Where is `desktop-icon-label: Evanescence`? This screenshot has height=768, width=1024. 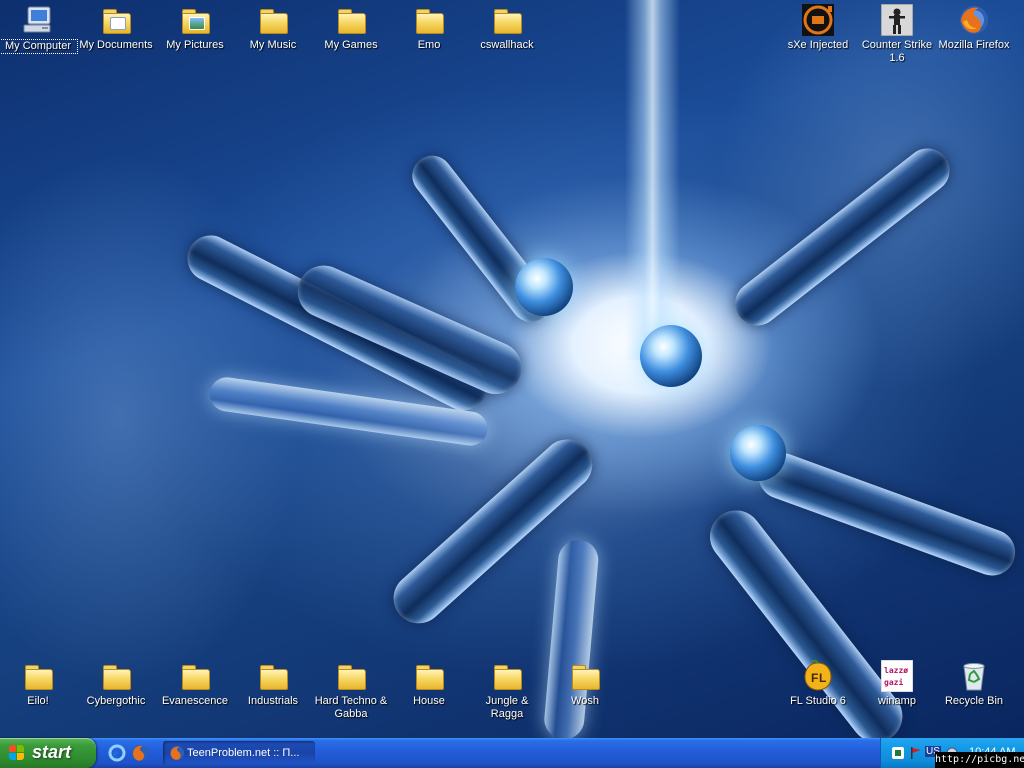
desktop-icon-label: Evanescence is located at coordinates (195, 701).